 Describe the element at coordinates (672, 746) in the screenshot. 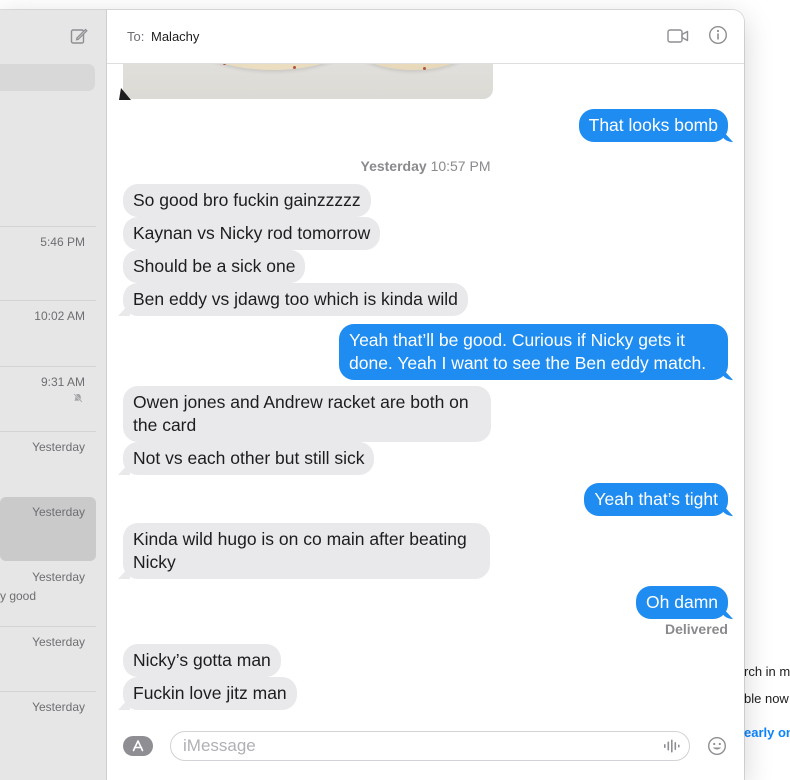

I see `audio-message-icon` at that location.